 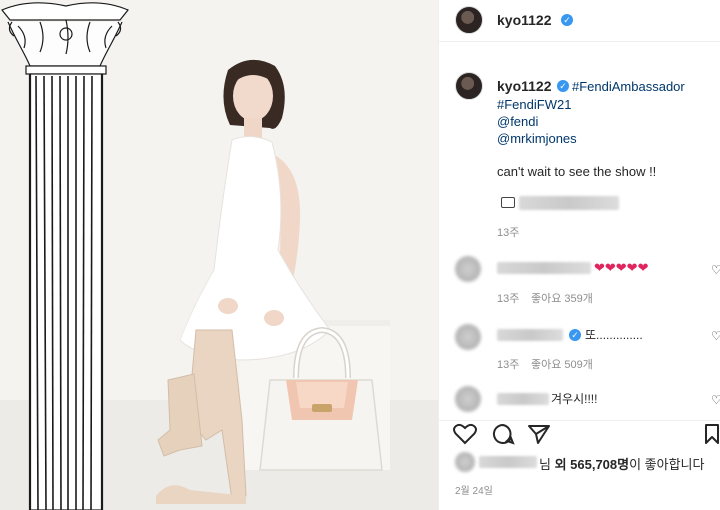 What do you see at coordinates (503, 434) in the screenshot?
I see `comment-icon` at bounding box center [503, 434].